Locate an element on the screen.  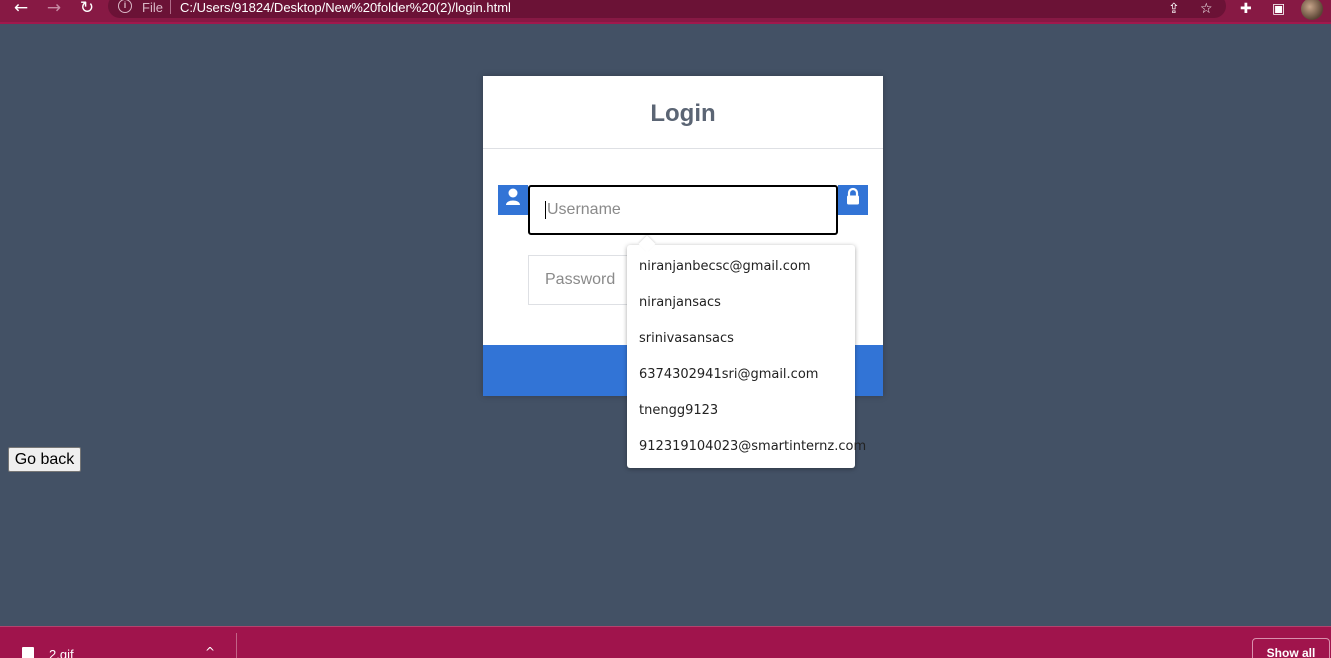
text-caret is located at coordinates (545, 209).